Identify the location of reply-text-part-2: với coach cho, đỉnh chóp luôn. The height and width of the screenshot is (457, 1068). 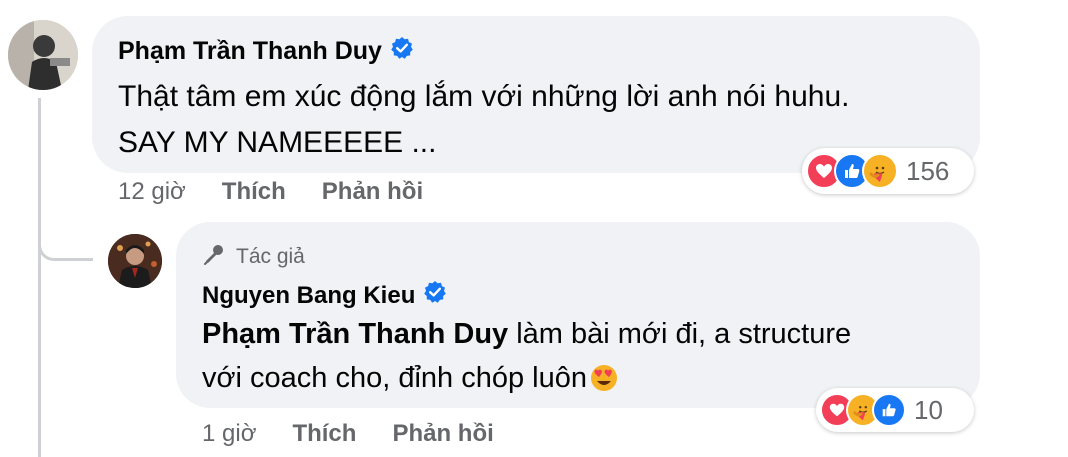
(394, 378).